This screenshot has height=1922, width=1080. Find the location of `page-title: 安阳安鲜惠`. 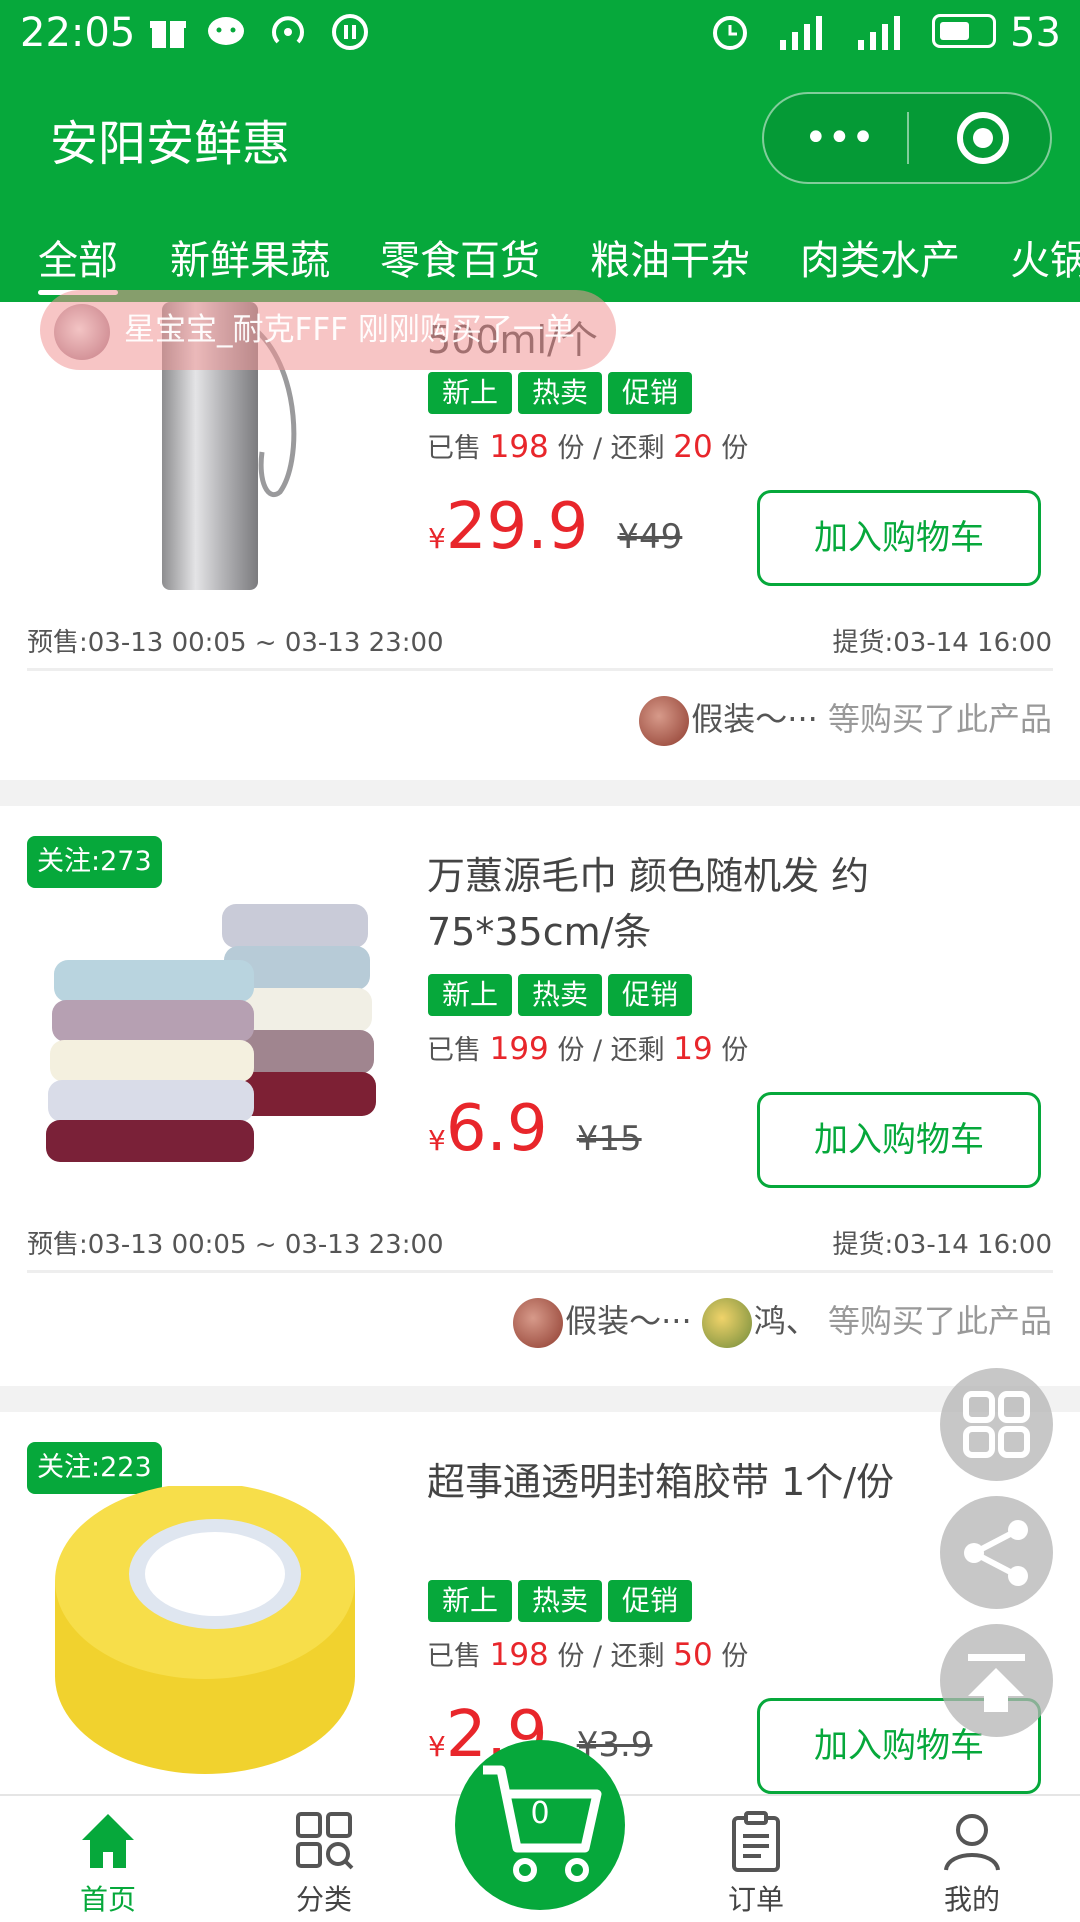

page-title: 安阳安鲜惠 is located at coordinates (170, 144).